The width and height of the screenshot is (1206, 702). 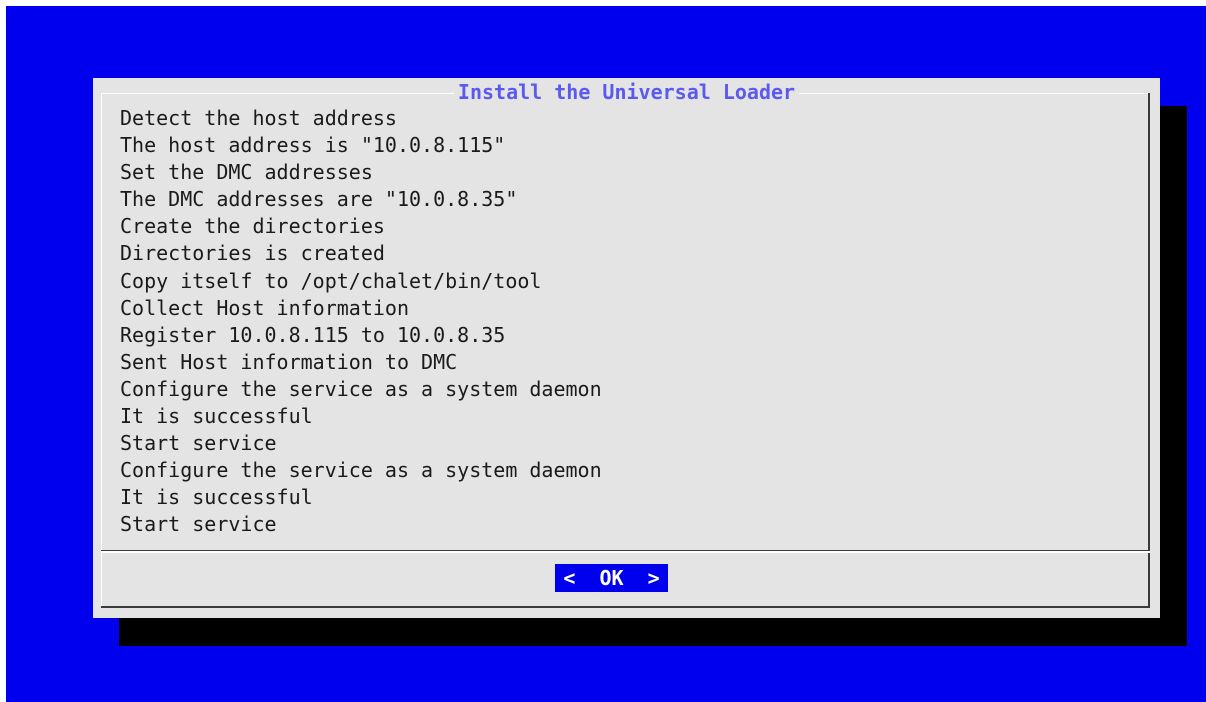 What do you see at coordinates (252, 253) in the screenshot?
I see `log-line: Directories is created` at bounding box center [252, 253].